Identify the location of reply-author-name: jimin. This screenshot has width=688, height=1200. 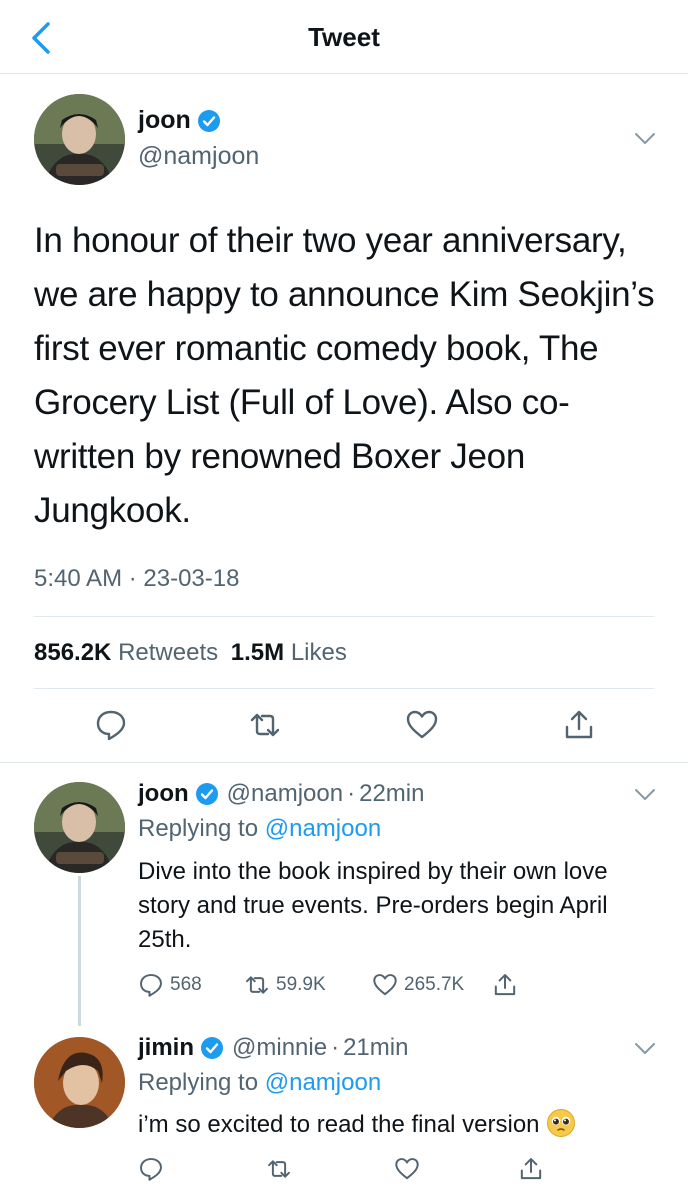
(166, 1048).